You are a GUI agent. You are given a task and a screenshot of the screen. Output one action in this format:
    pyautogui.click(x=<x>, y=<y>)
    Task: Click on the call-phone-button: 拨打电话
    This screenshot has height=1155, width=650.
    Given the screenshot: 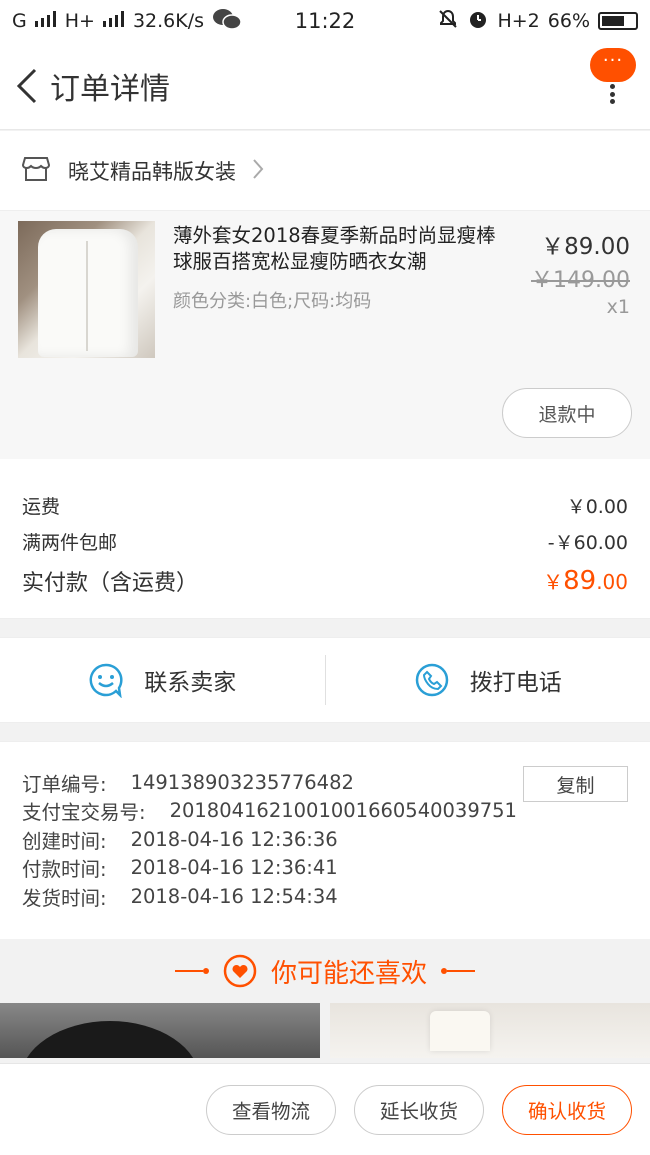 What is the action you would take?
    pyautogui.click(x=488, y=680)
    